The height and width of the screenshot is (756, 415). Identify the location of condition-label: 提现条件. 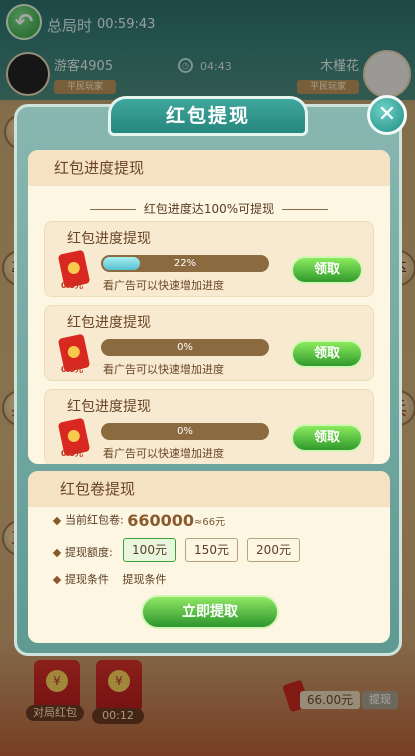
(87, 579).